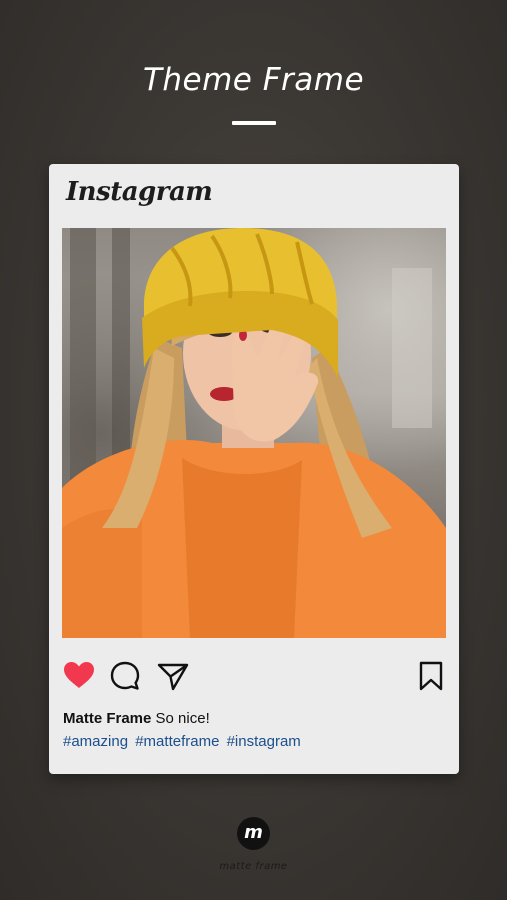 This screenshot has width=507, height=900. Describe the element at coordinates (253, 80) in the screenshot. I see `page-title: Theme Frame` at that location.